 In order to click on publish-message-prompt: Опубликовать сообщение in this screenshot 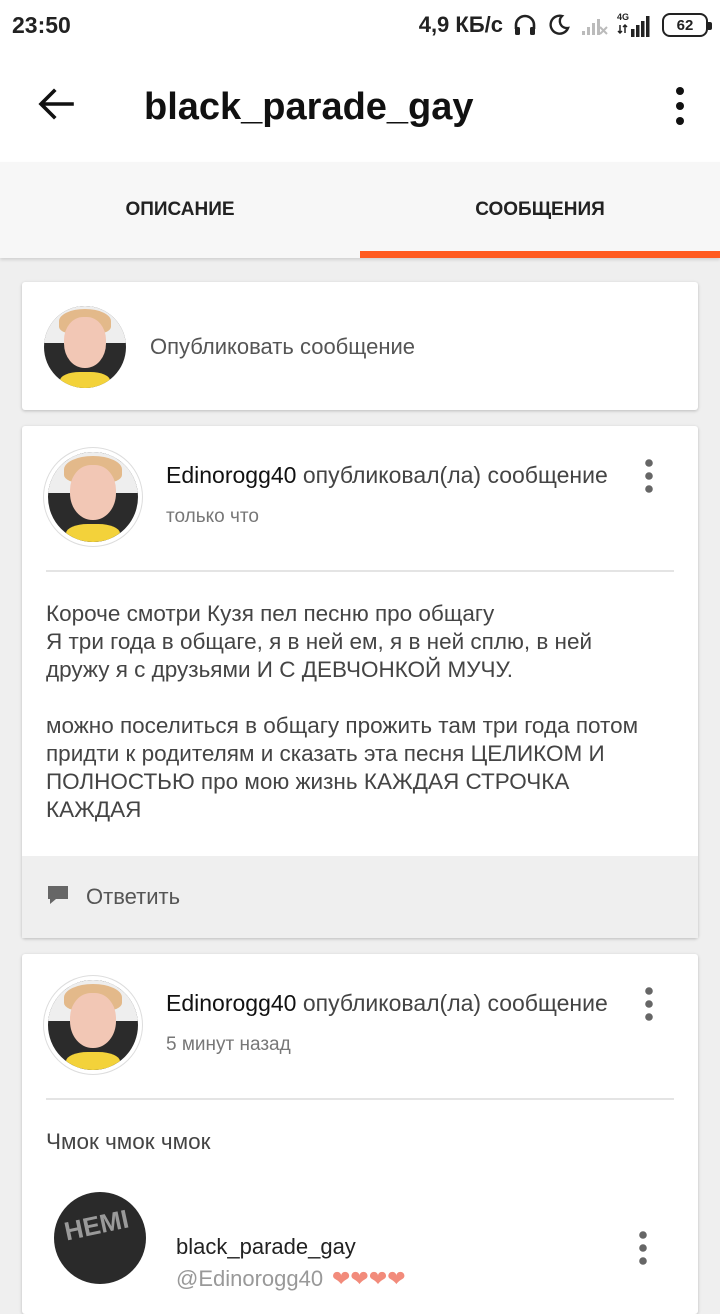, I will do `click(282, 347)`.